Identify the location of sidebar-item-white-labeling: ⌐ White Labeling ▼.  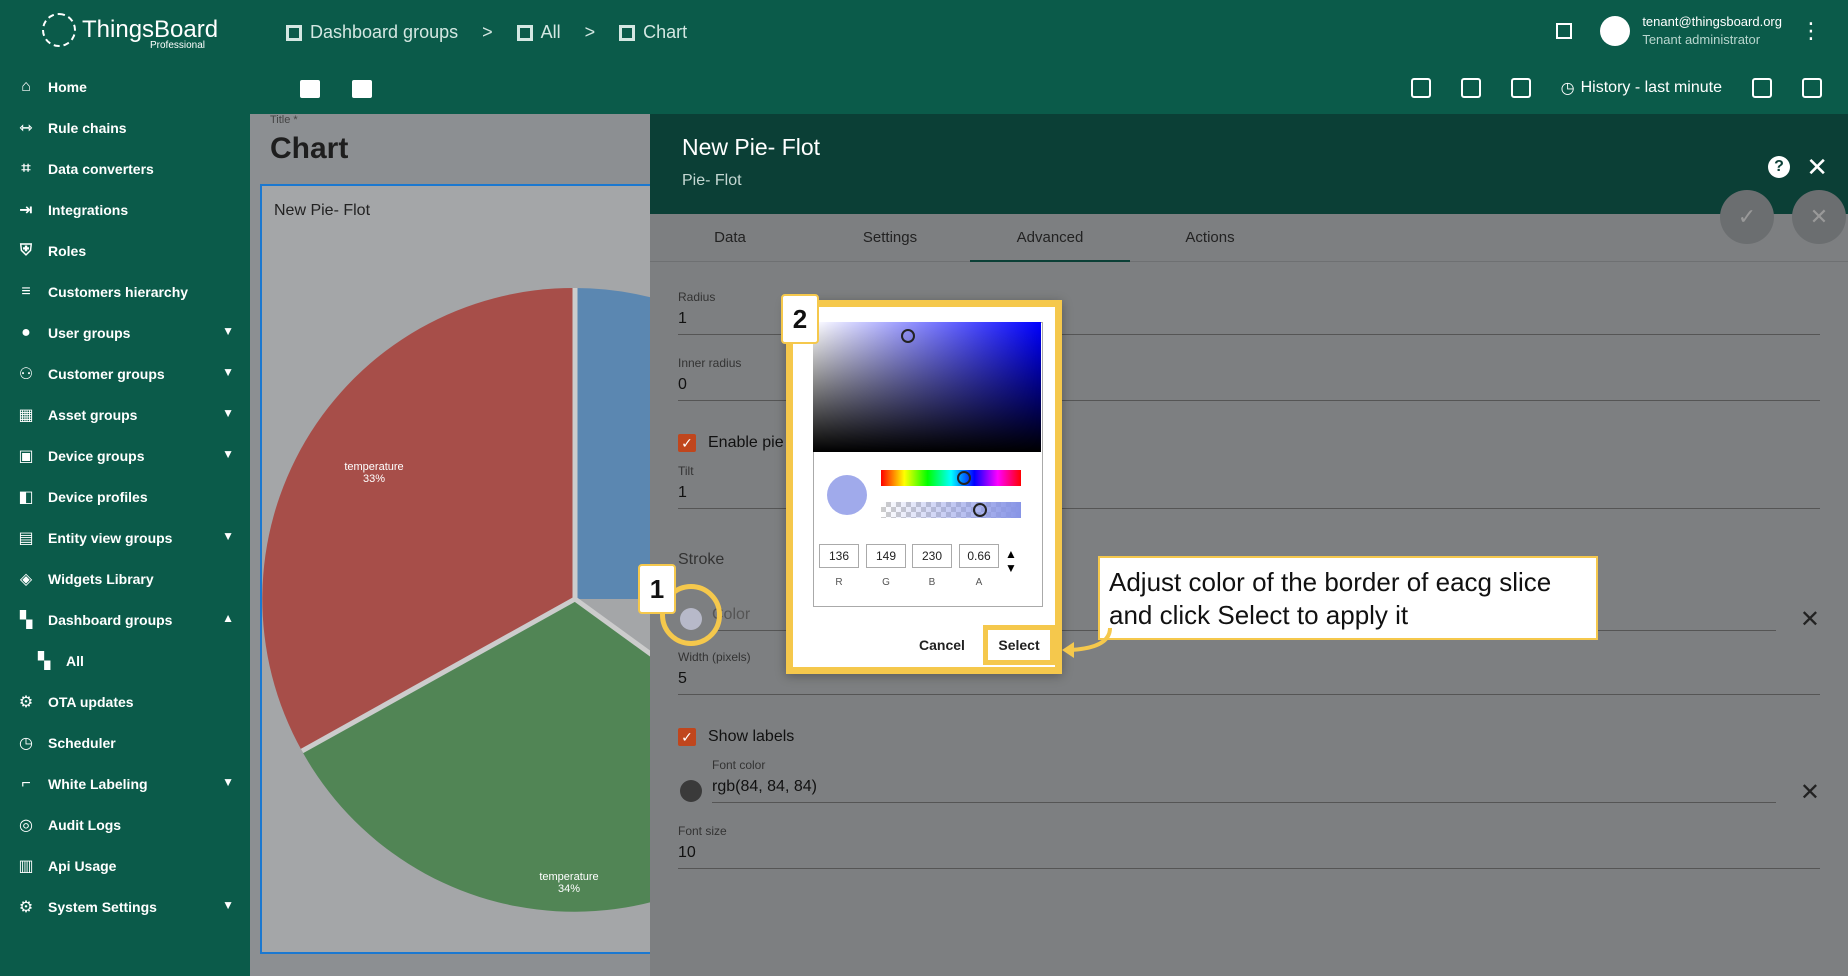
(125, 783).